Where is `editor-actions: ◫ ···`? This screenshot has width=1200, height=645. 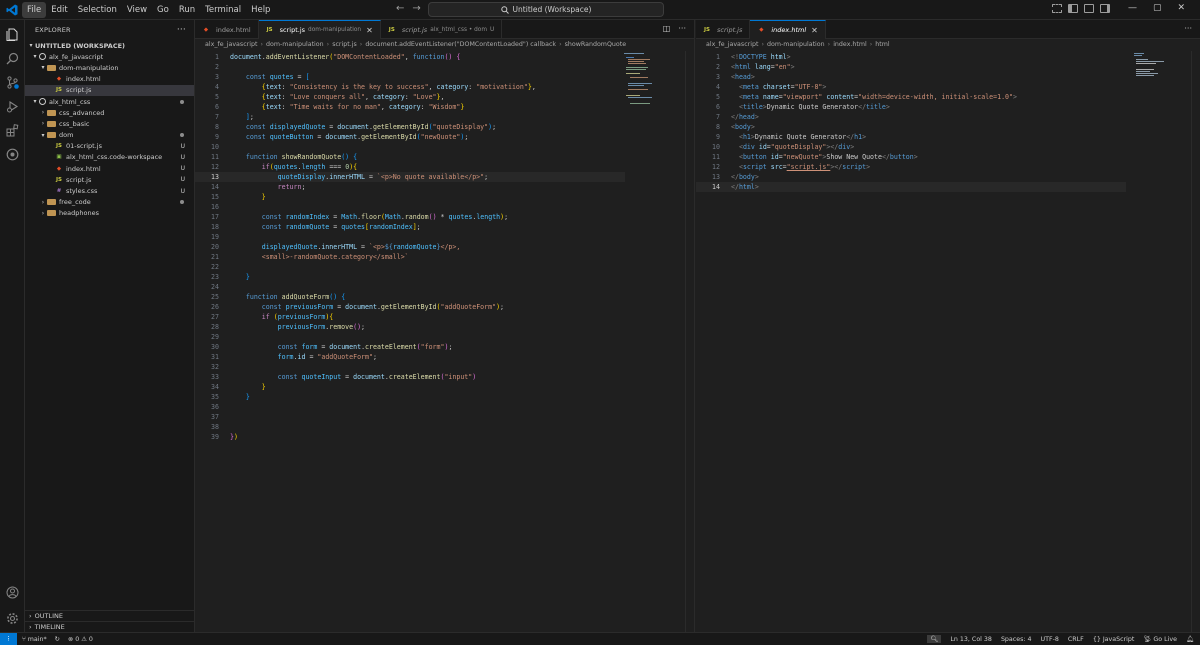 editor-actions: ◫ ··· is located at coordinates (674, 28).